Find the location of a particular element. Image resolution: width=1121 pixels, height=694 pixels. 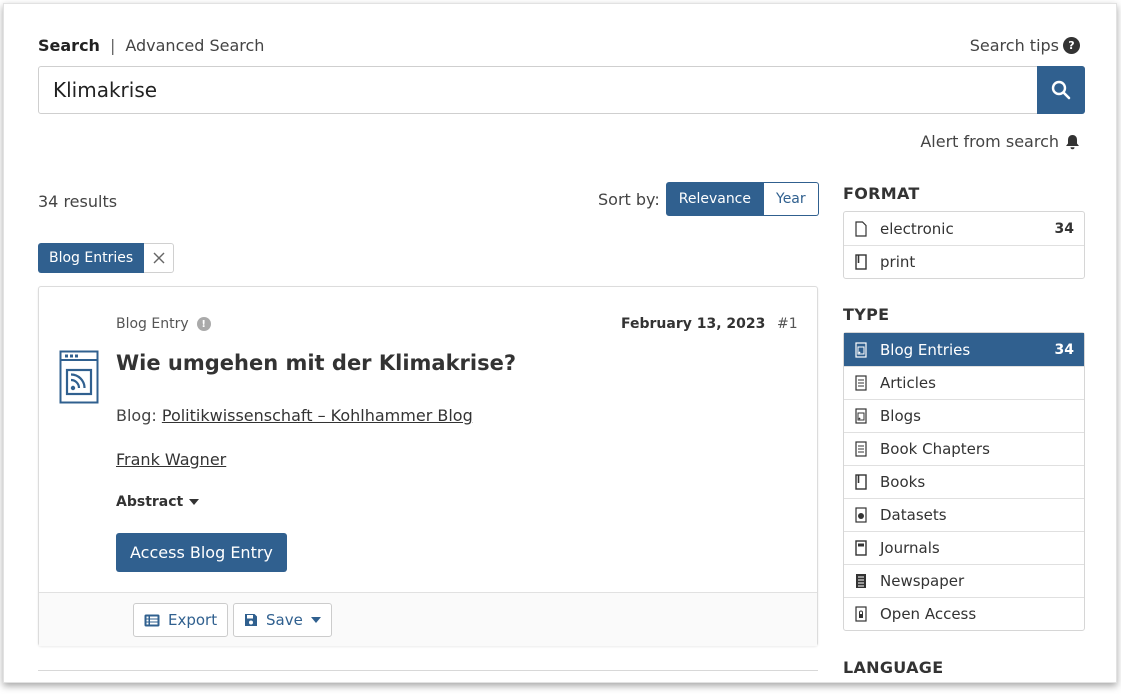

close-icon is located at coordinates (159, 258).